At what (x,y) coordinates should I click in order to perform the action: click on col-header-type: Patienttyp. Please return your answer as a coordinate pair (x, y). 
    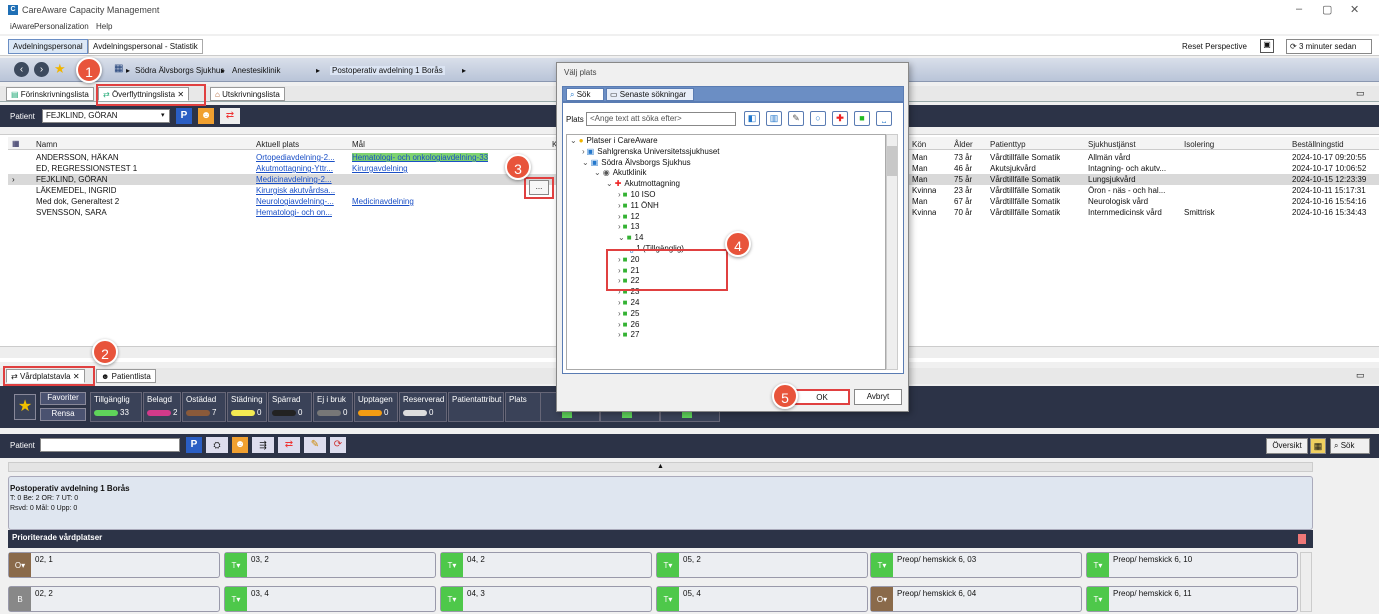
    Looking at the image, I should click on (1008, 144).